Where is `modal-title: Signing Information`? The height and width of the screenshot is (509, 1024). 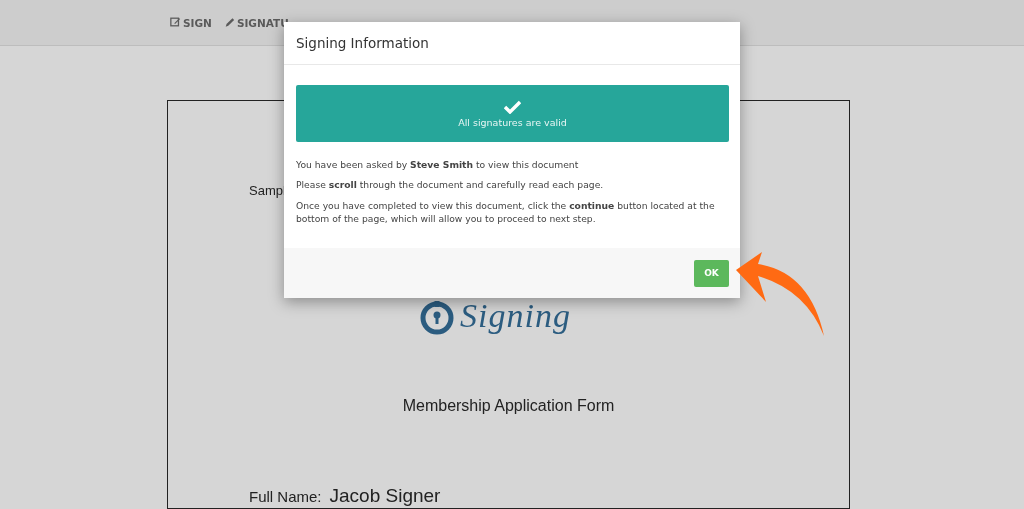
modal-title: Signing Information is located at coordinates (362, 43).